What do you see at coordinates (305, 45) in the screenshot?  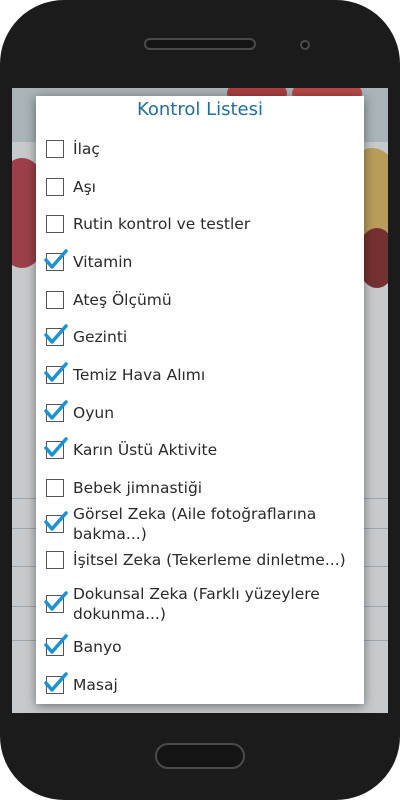 I see `front-camera` at bounding box center [305, 45].